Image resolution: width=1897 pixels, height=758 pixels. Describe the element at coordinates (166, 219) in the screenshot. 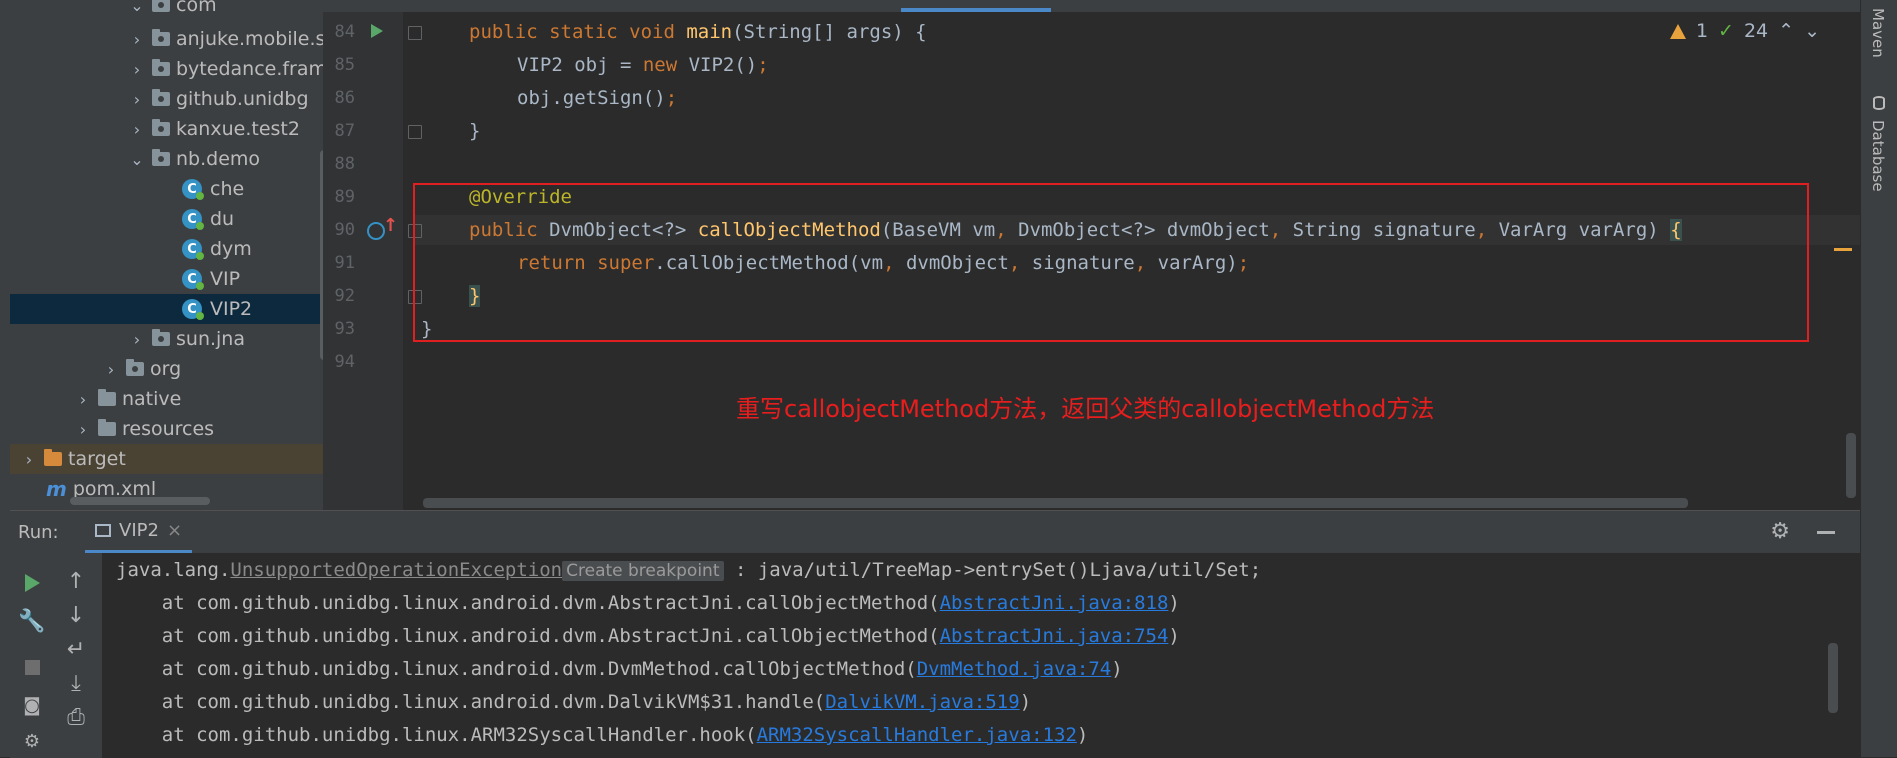

I see `tree-item-du: C du` at that location.